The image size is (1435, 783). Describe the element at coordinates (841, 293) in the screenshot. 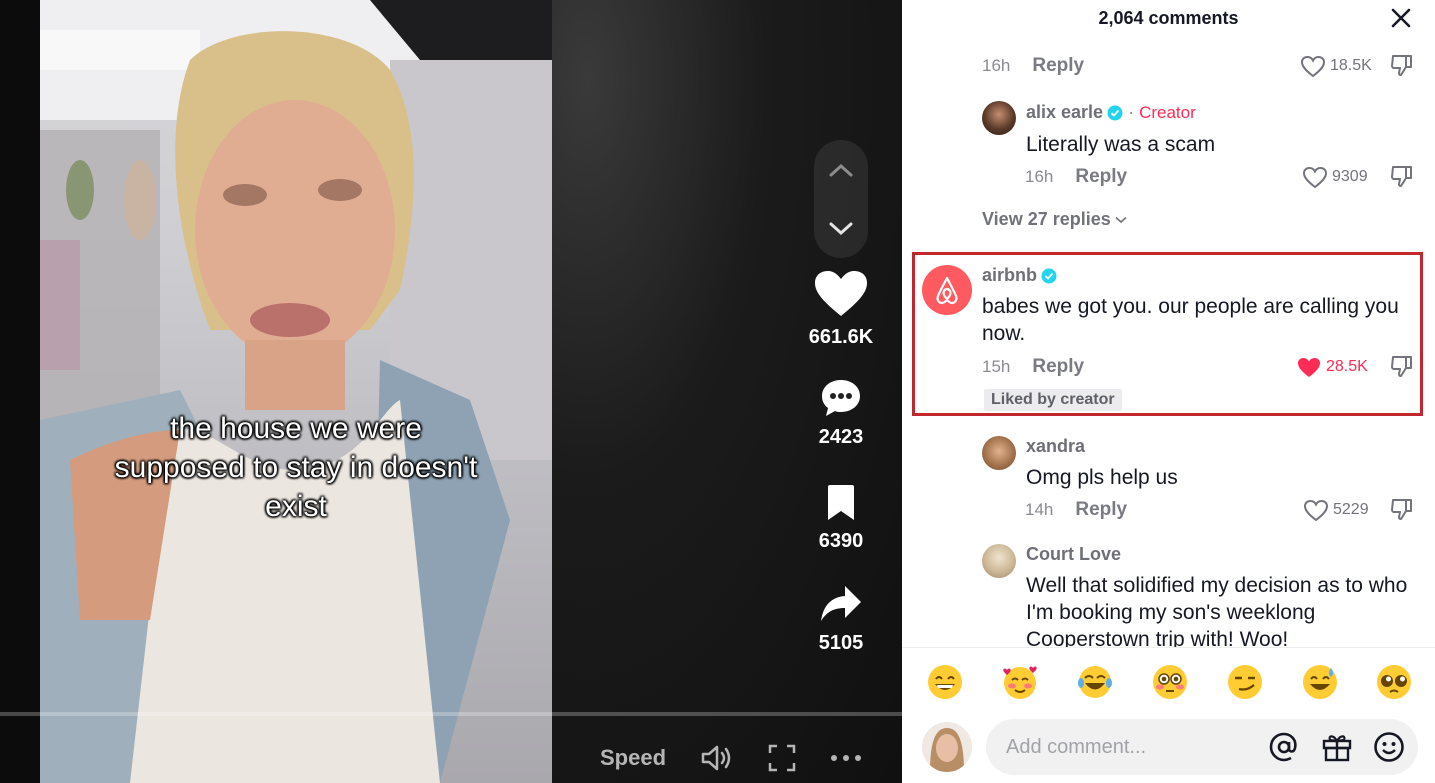

I see `heart-icon` at that location.